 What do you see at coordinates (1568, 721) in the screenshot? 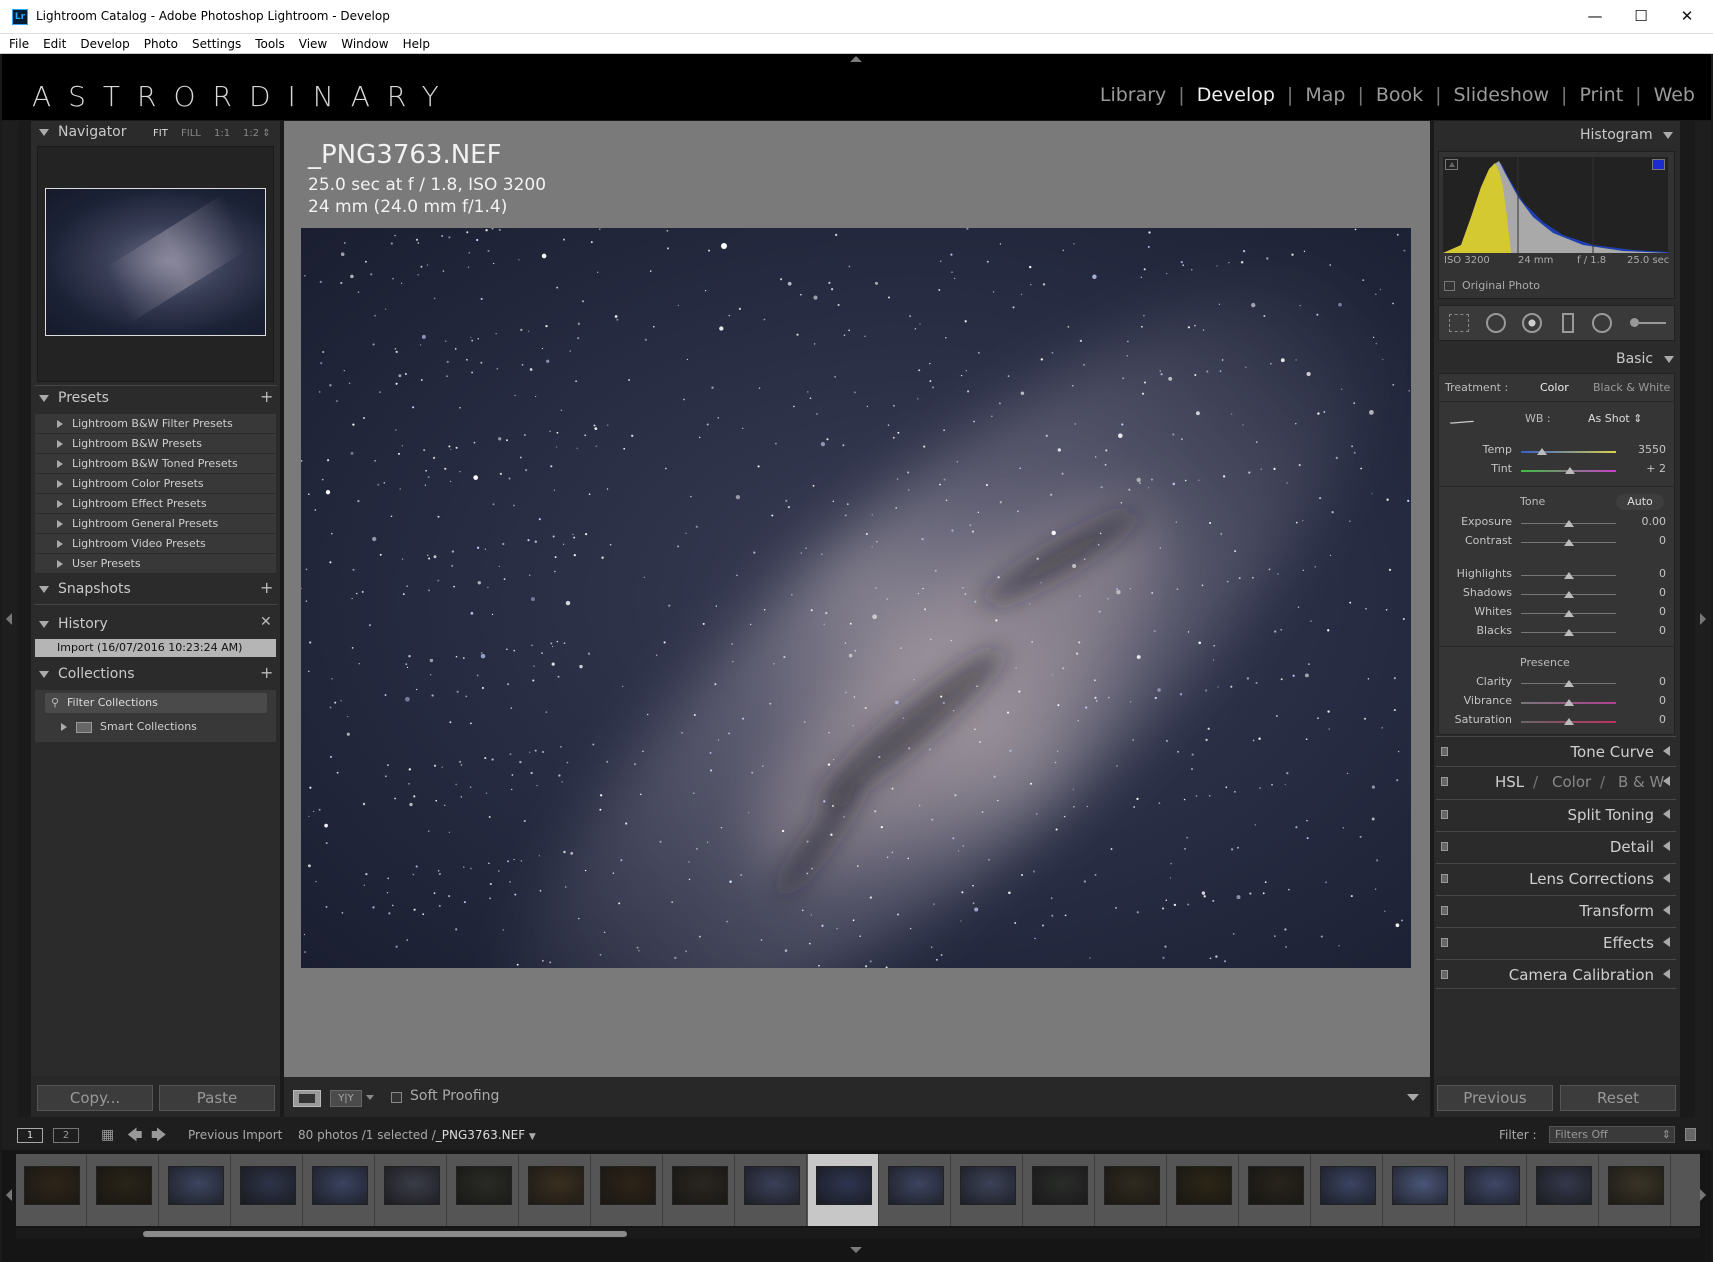
I see `saturation-slider-handle` at bounding box center [1568, 721].